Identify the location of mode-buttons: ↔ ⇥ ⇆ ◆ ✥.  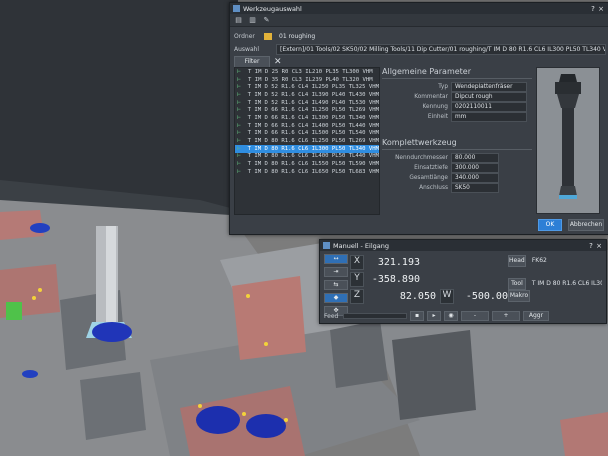
(336, 285).